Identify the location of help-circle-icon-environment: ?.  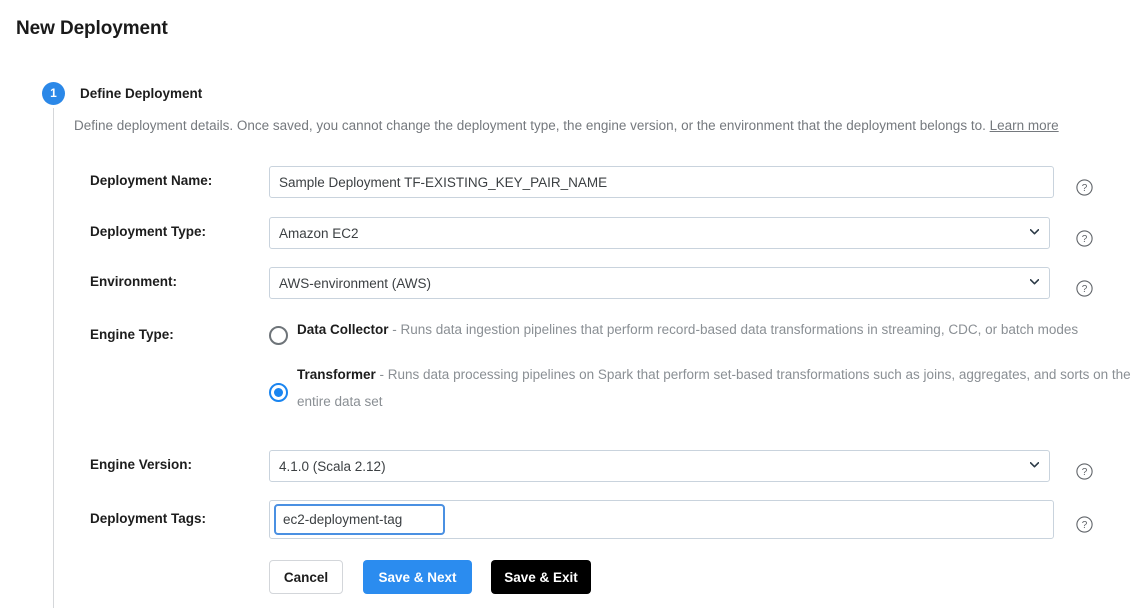
(1084, 288).